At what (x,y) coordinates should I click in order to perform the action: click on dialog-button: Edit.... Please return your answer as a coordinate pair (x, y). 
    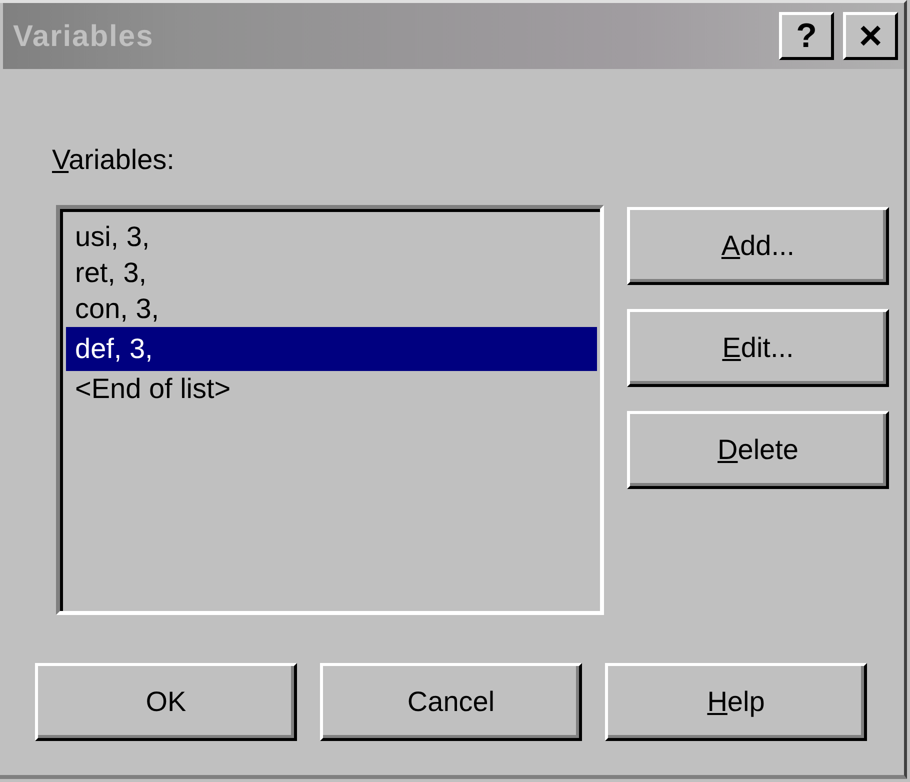
    Looking at the image, I should click on (758, 348).